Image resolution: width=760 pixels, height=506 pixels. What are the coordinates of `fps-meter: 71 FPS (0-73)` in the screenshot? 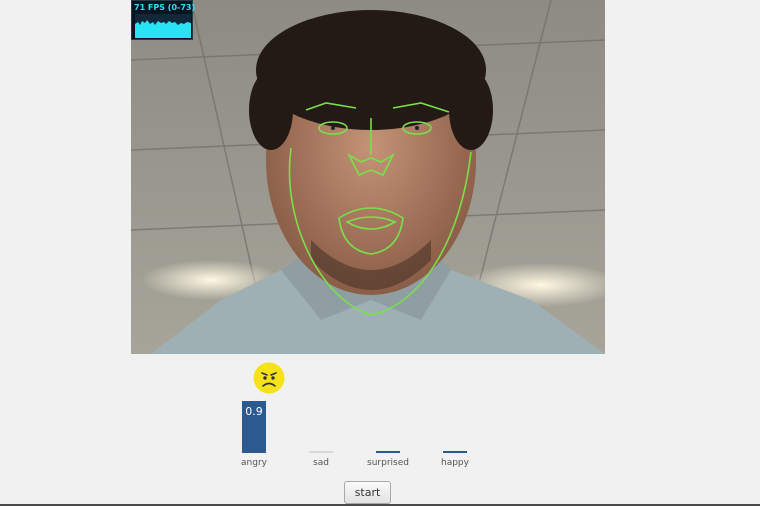 It's located at (163, 20).